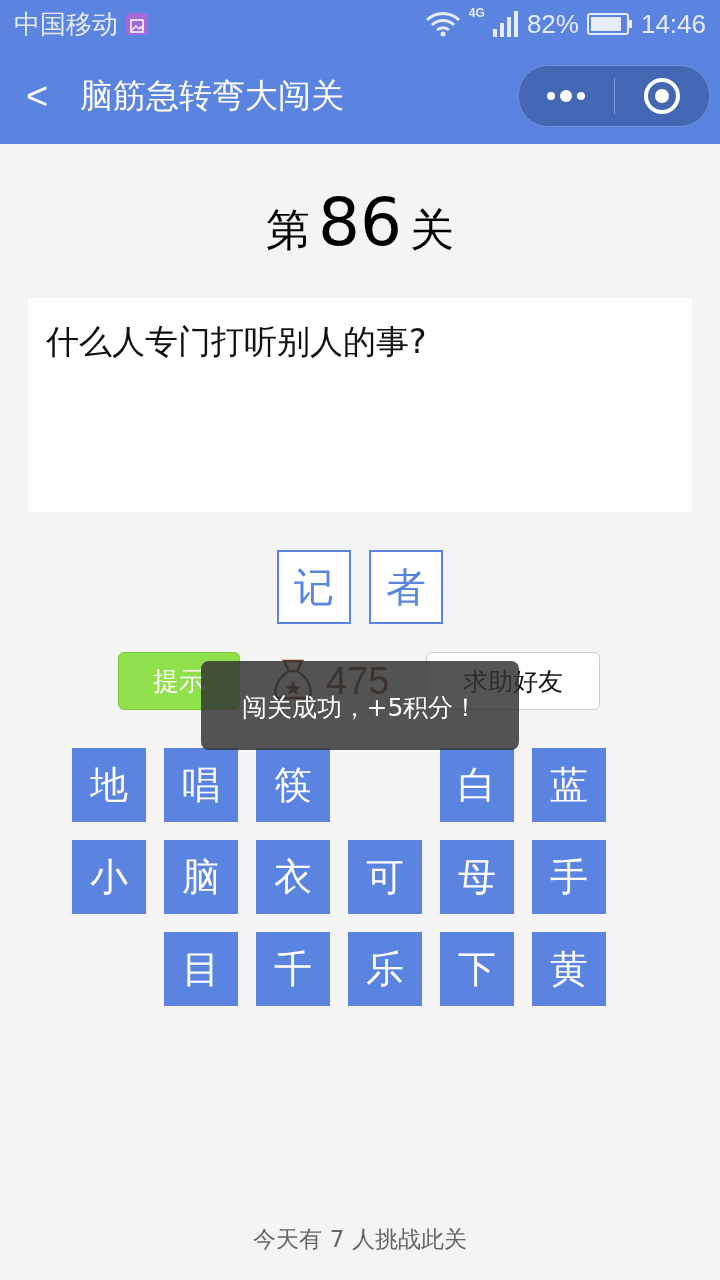  I want to click on letter-tile: 地, so click(109, 785).